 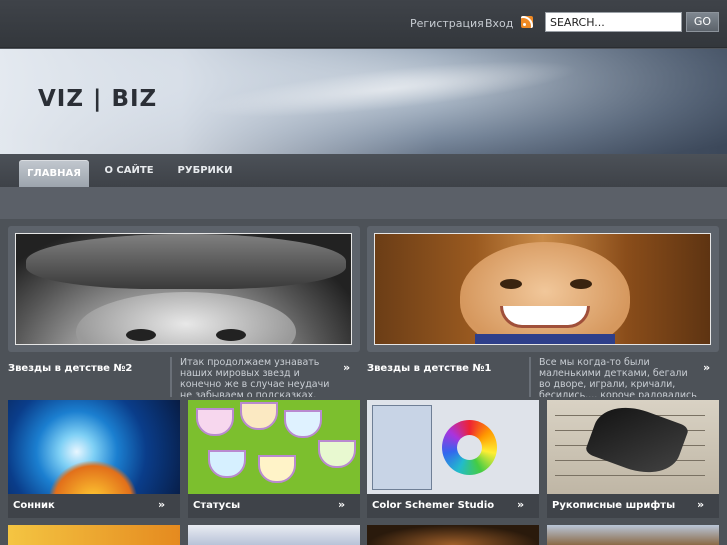 What do you see at coordinates (363, 171) in the screenshot?
I see `main-nav: ГЛАВНАЯ О САЙТЕ РУБРИКИ` at bounding box center [363, 171].